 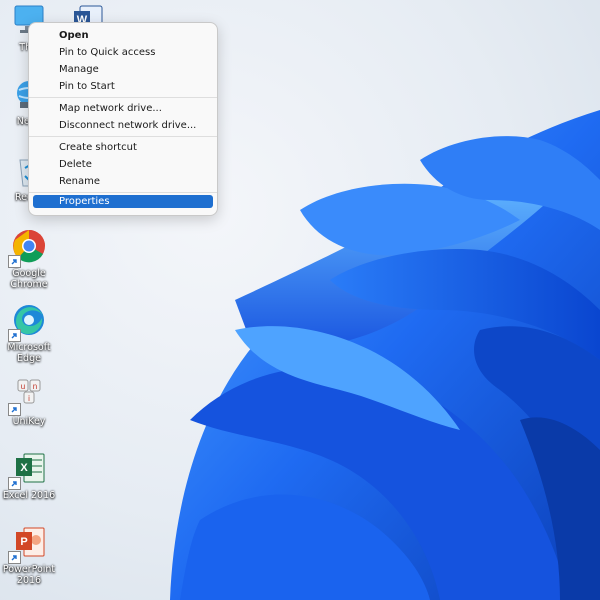 I want to click on svg-text: u, so click(x=23, y=386).